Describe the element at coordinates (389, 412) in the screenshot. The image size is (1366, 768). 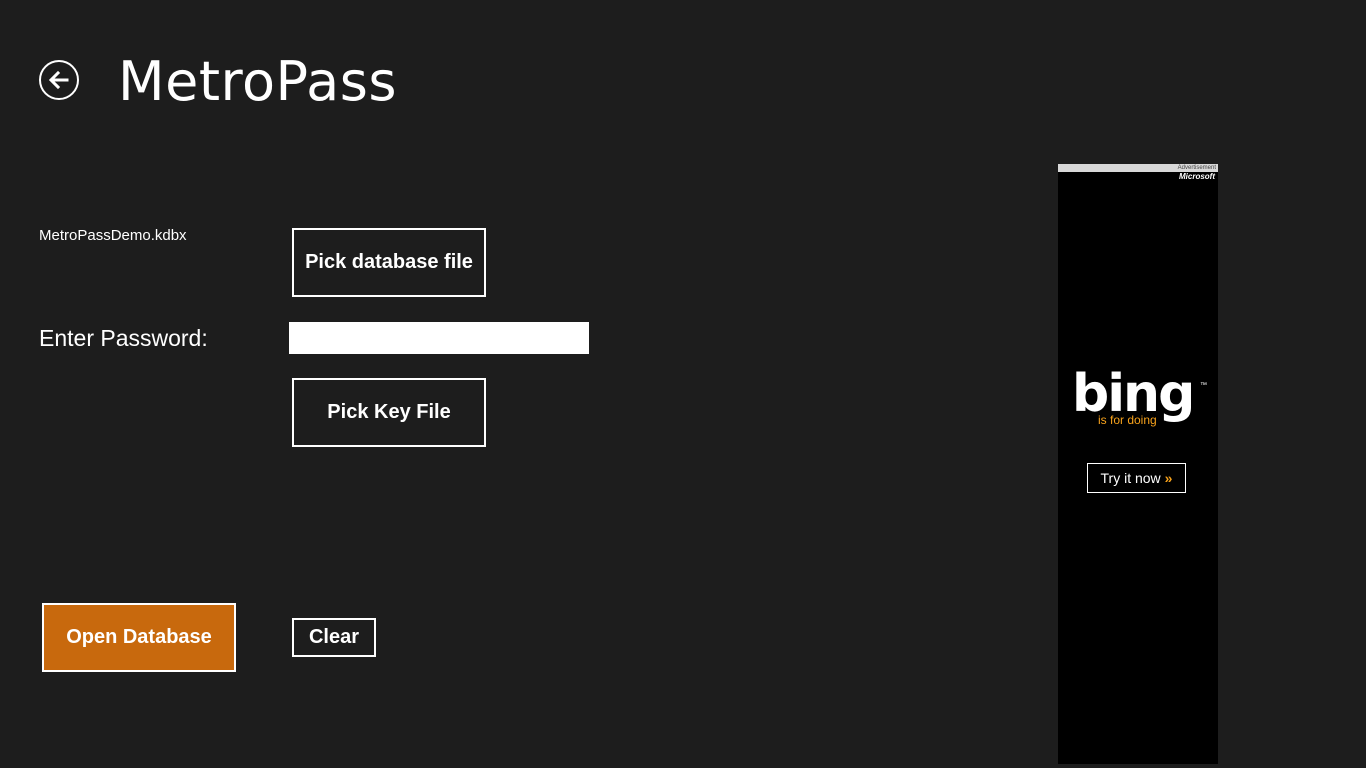
I see `pick-key-file-button: Pick Key File` at that location.